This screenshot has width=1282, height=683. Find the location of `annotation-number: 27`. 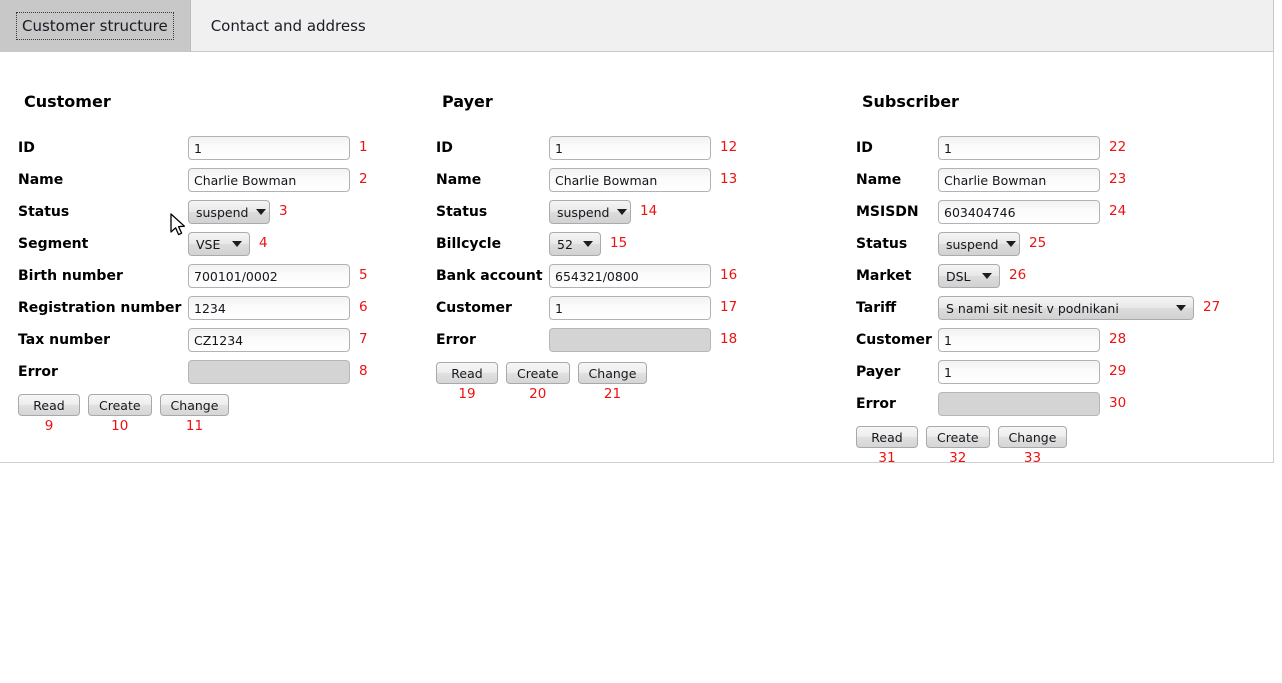

annotation-number: 27 is located at coordinates (1212, 307).